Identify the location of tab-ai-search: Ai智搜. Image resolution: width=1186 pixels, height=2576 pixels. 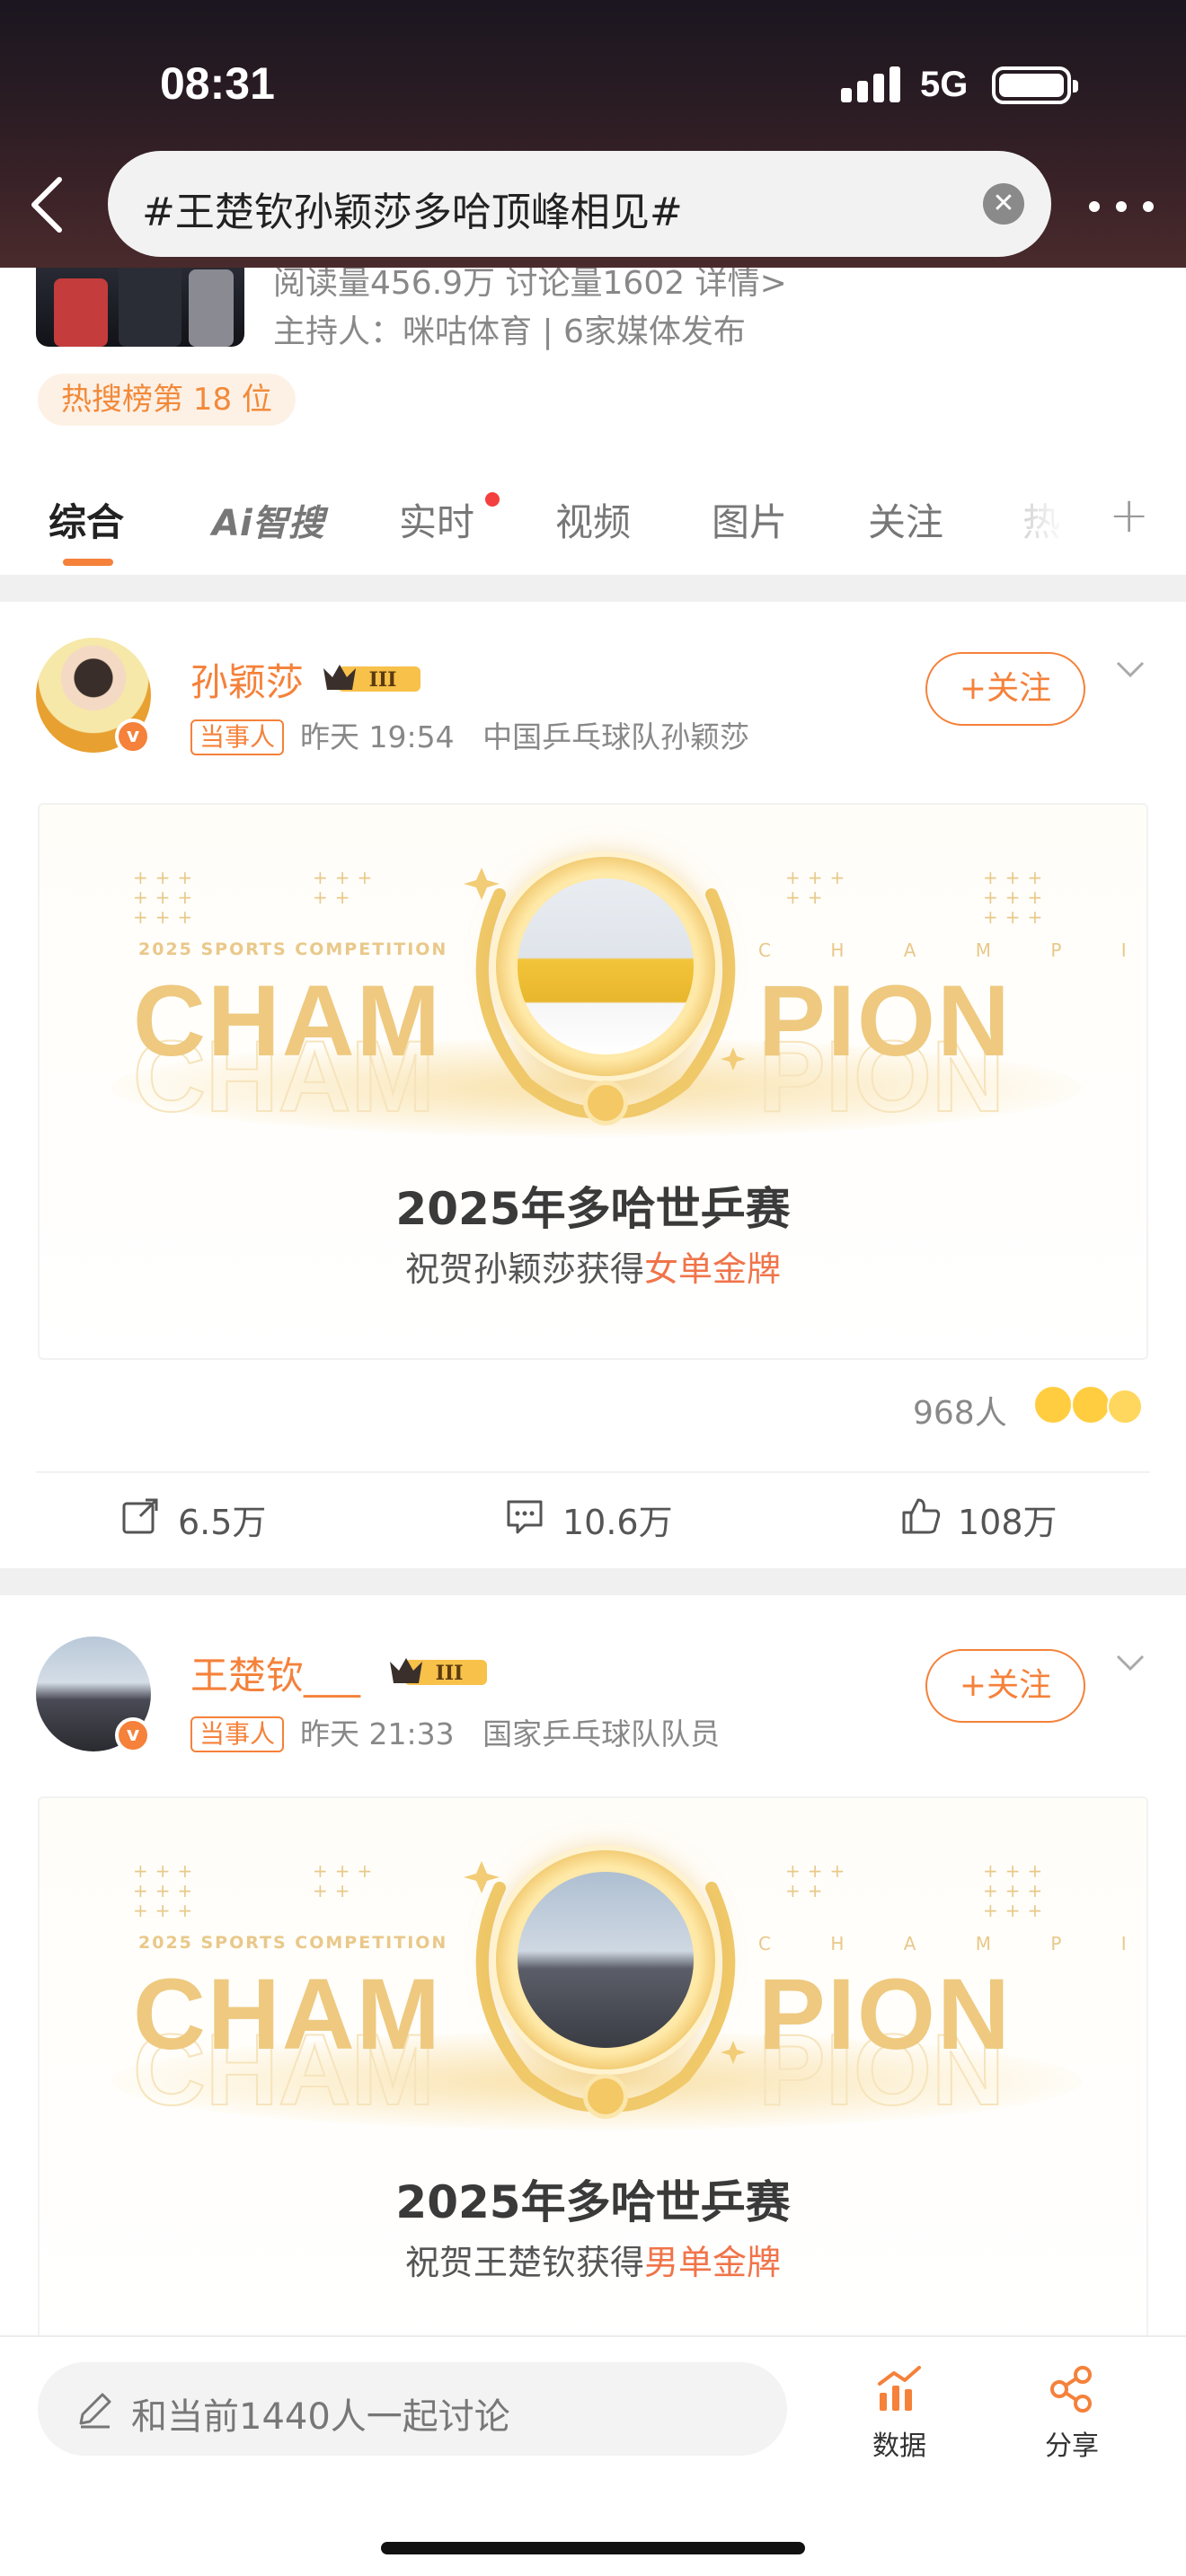
(268, 520).